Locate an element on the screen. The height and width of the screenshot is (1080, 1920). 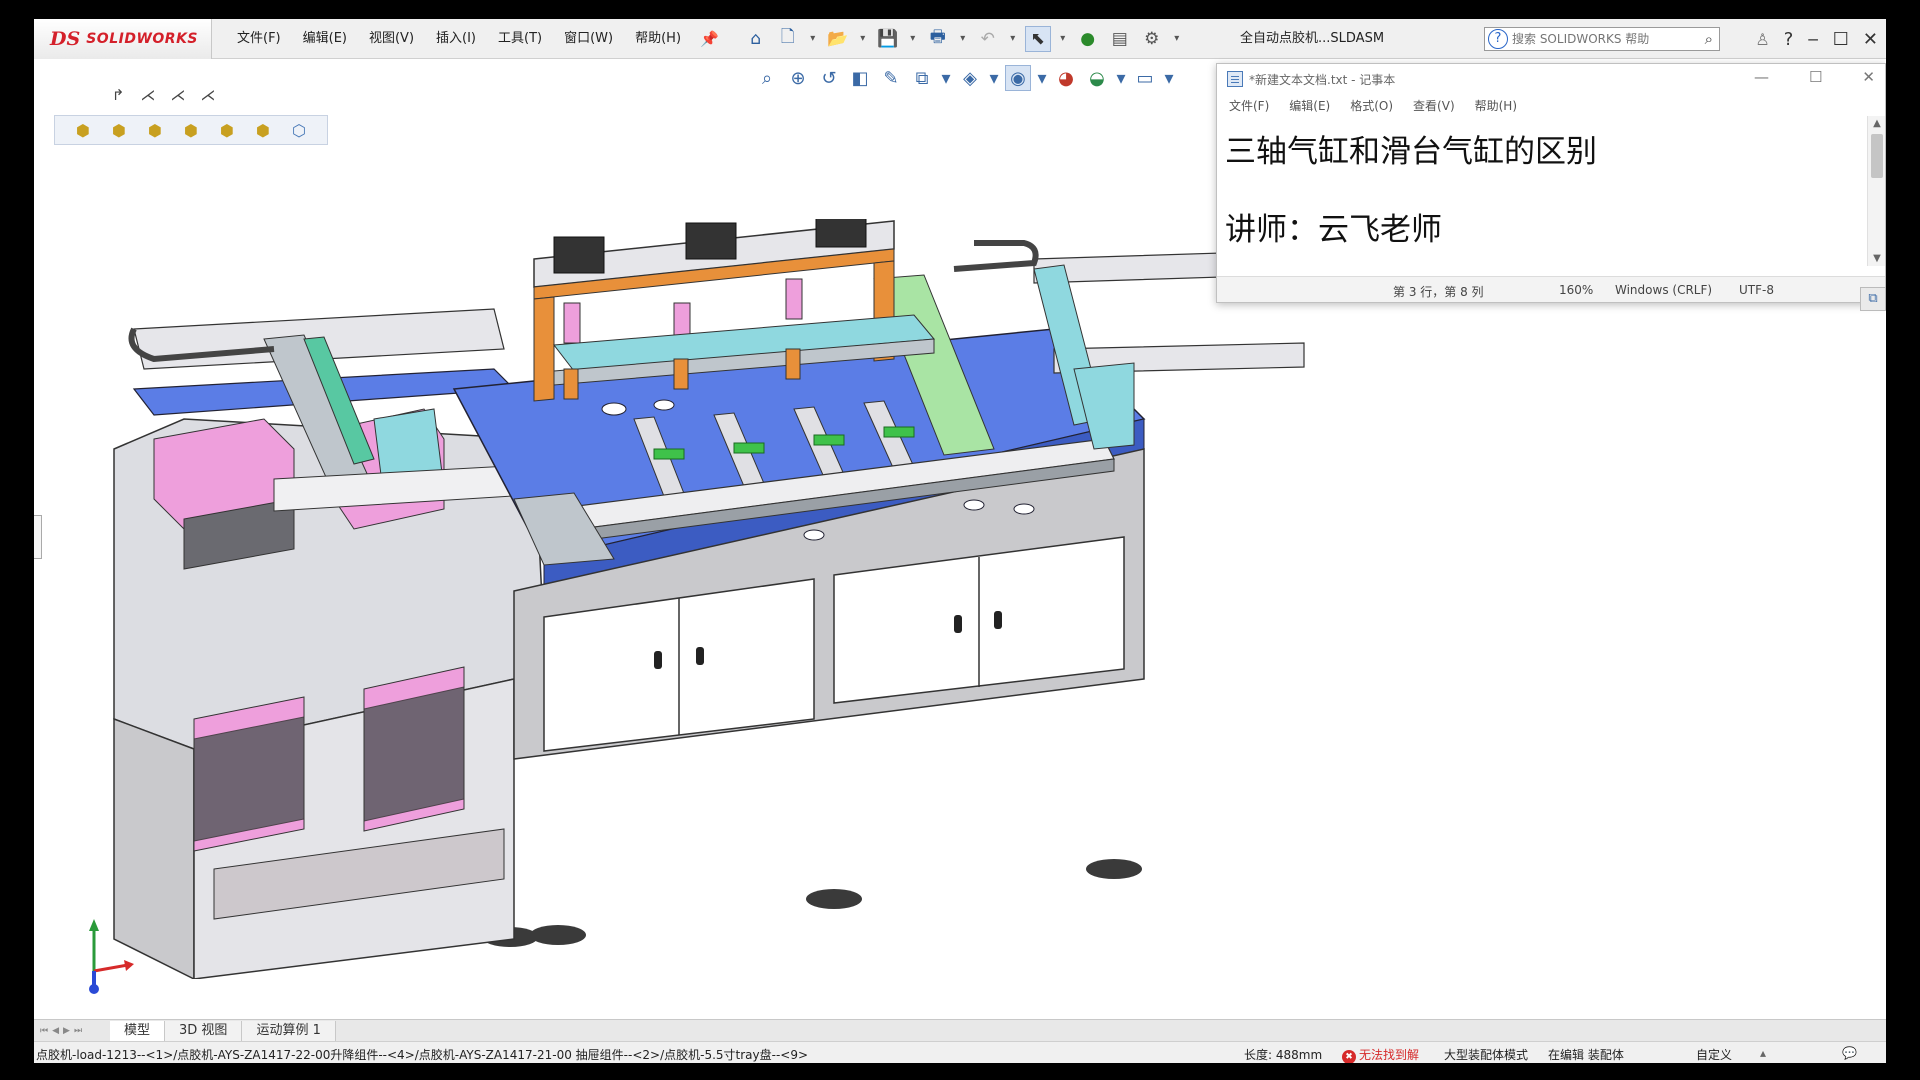
help-search-box: ? ⌕ is located at coordinates (1602, 39).